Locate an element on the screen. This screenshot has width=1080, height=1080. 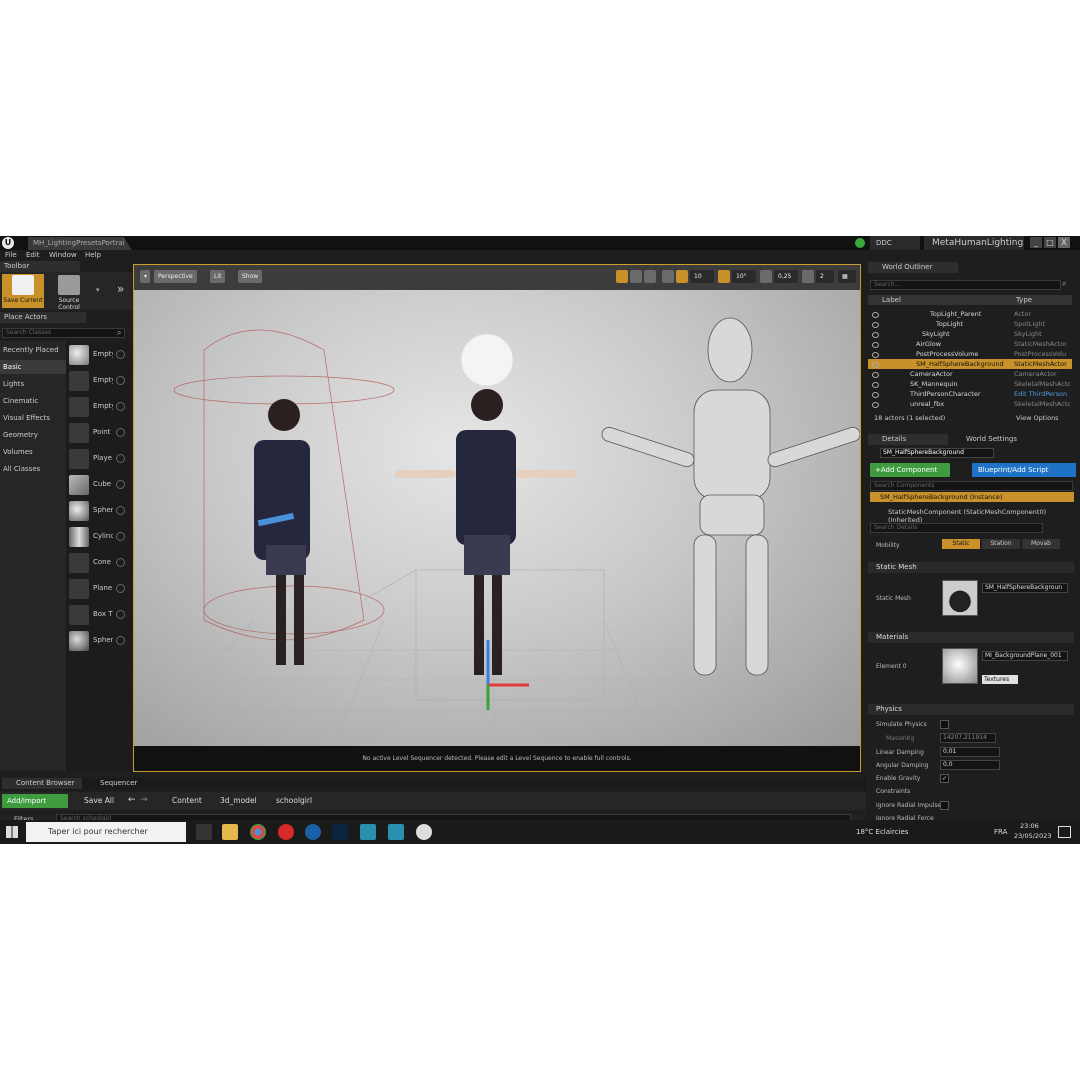
simulate-physics-checkbox is located at coordinates (944, 724).